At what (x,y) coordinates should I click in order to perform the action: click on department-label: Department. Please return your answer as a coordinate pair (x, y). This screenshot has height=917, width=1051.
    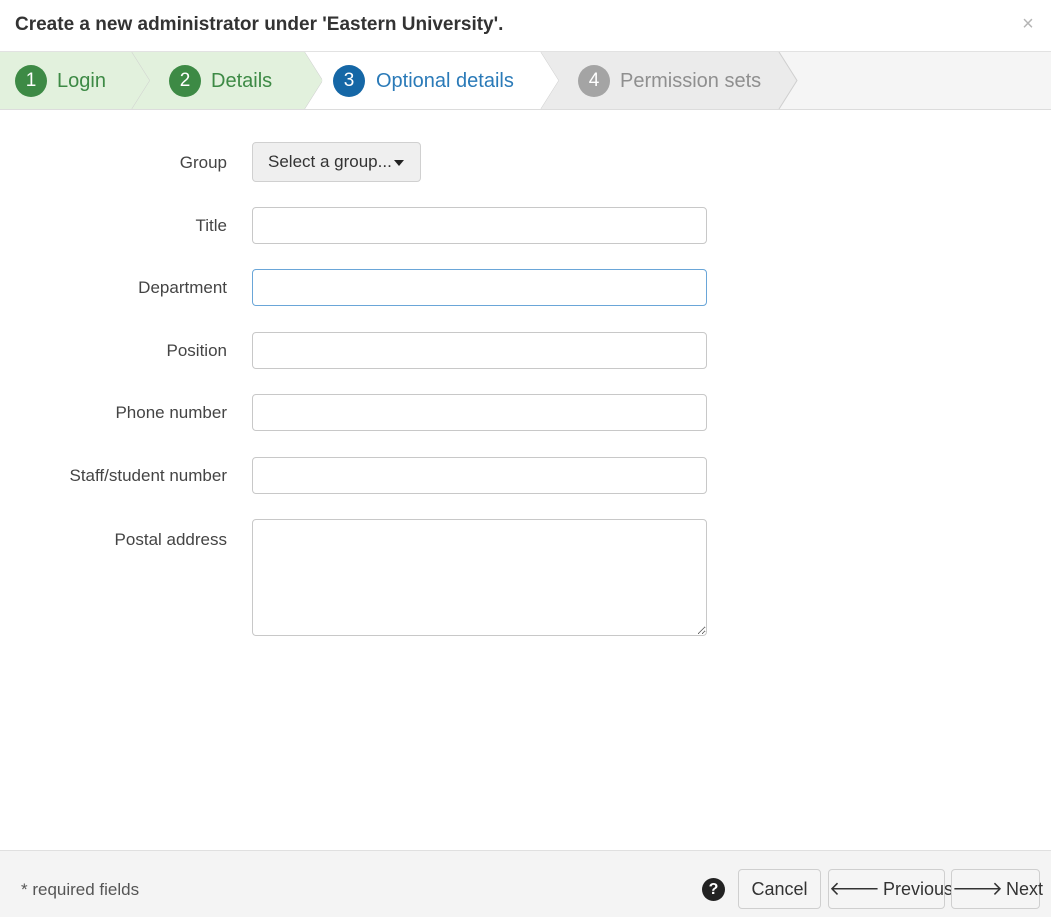
    Looking at the image, I should click on (182, 287).